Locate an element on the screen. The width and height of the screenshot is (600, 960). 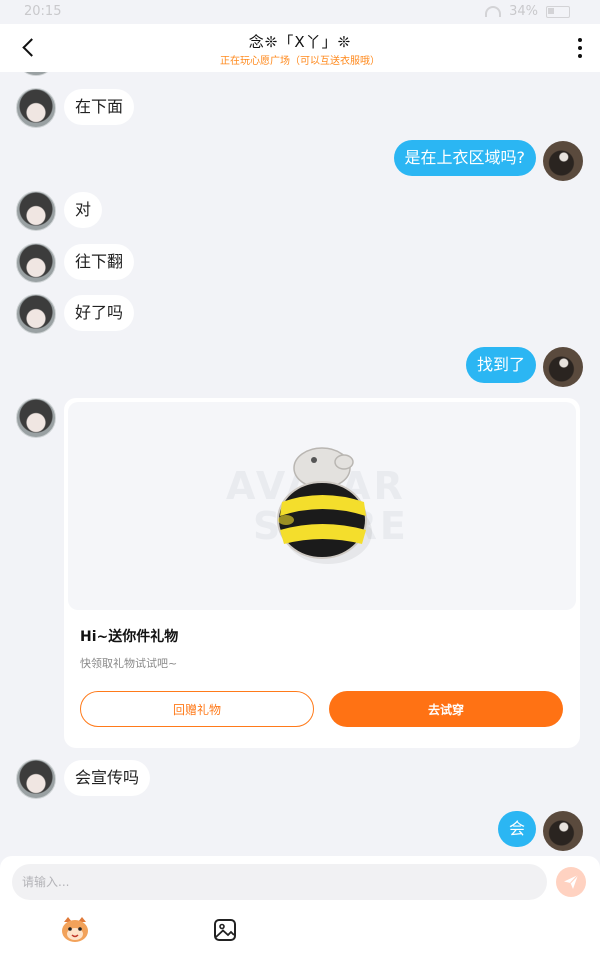
message-bubble-incoming: 会宣传吗 is located at coordinates (107, 778).